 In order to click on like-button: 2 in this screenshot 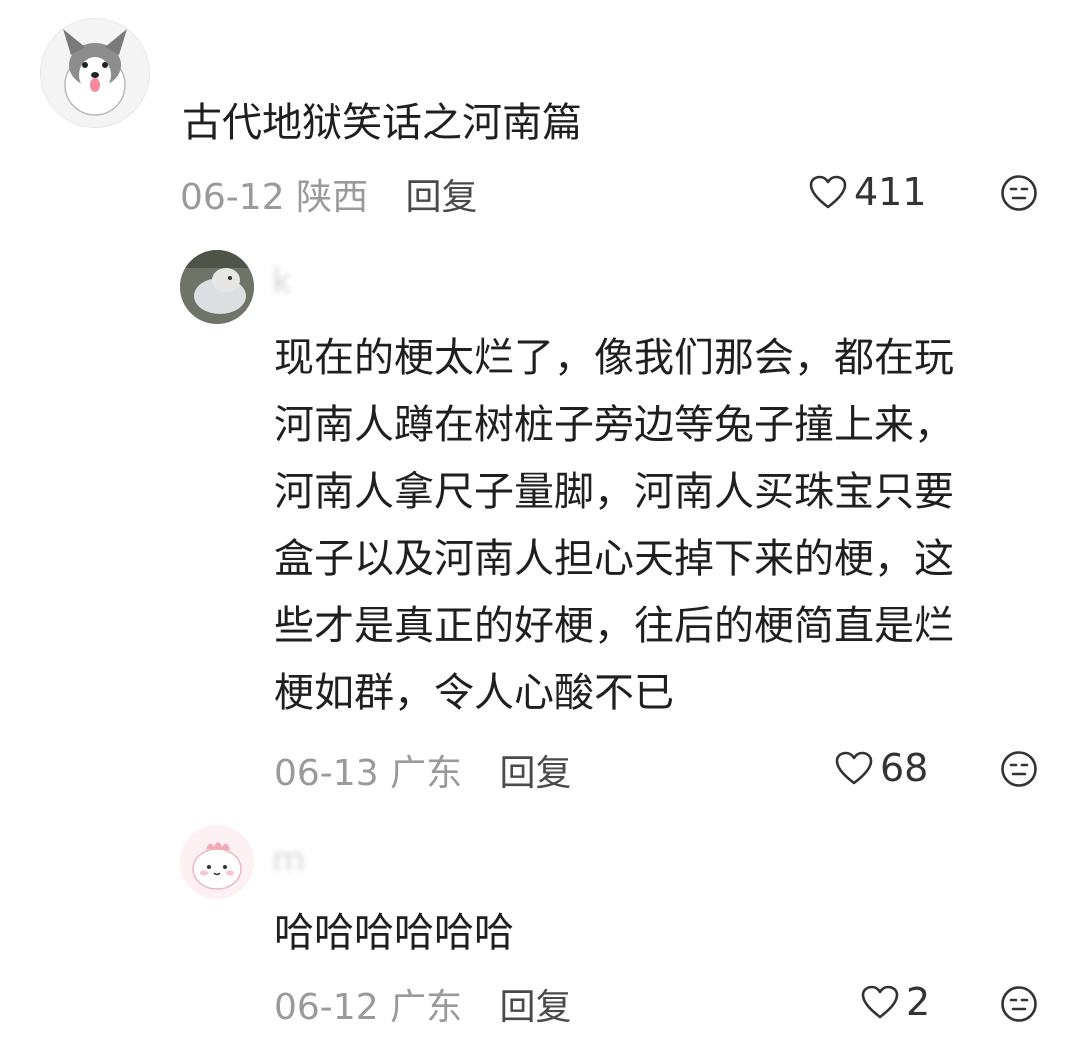, I will do `click(895, 1002)`.